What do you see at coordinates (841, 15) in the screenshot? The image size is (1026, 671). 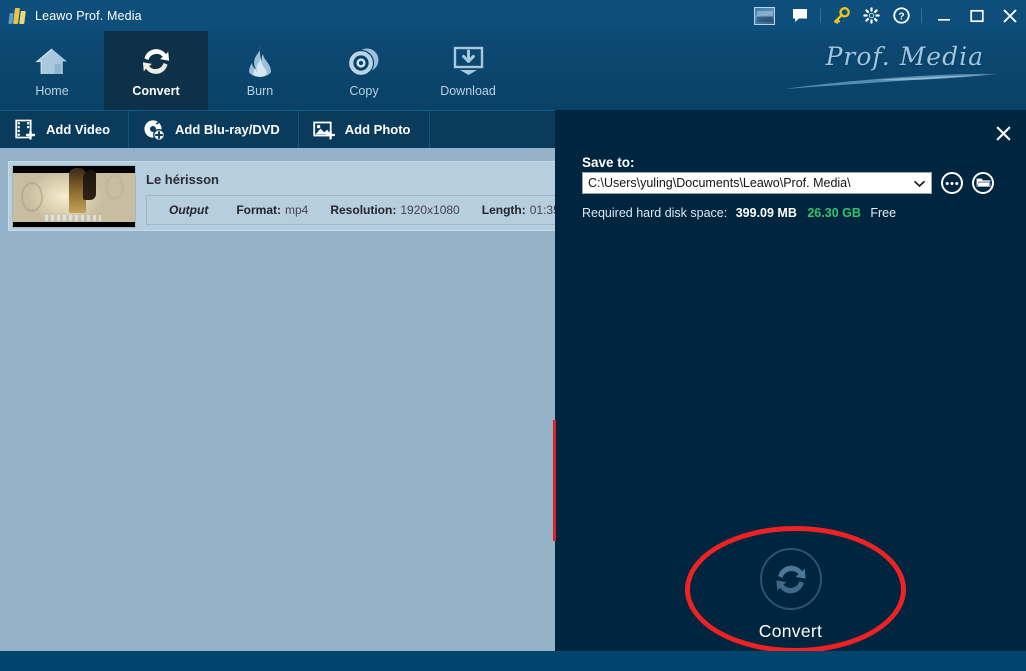 I see `register-key-icon` at bounding box center [841, 15].